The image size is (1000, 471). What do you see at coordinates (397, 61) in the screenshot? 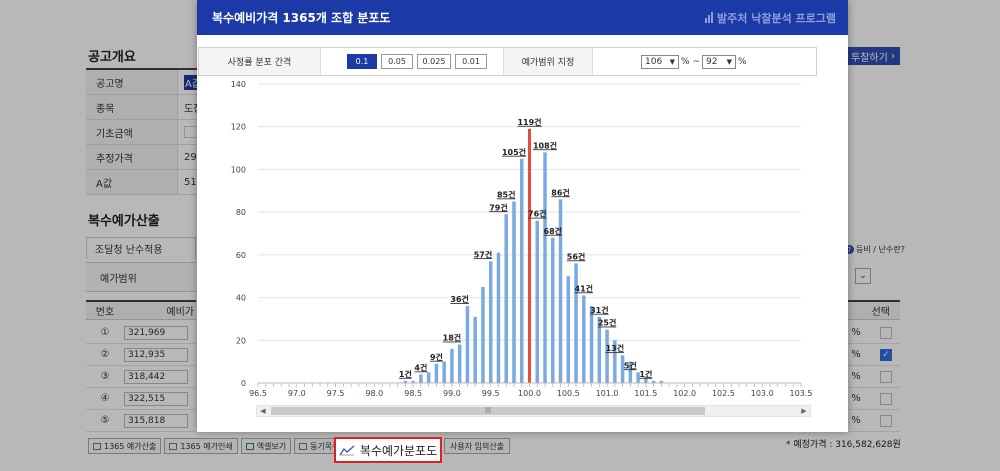
I see `interval-0.05-button: 0.05` at bounding box center [397, 61].